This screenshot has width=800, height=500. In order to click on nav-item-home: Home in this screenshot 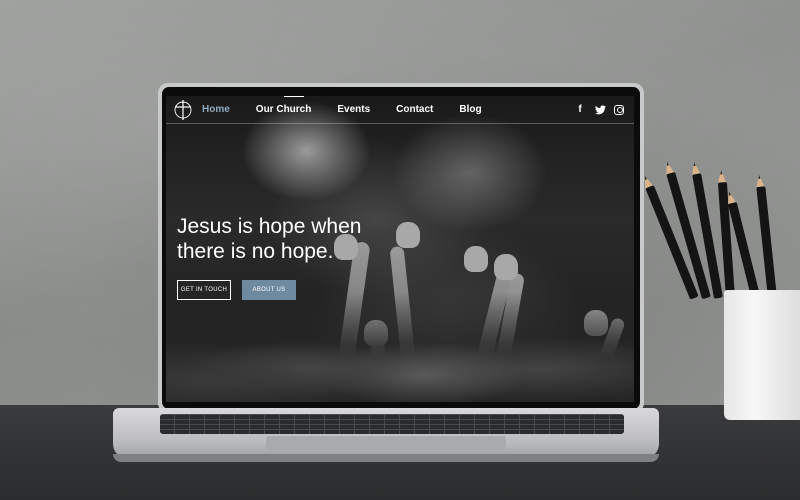, I will do `click(216, 109)`.